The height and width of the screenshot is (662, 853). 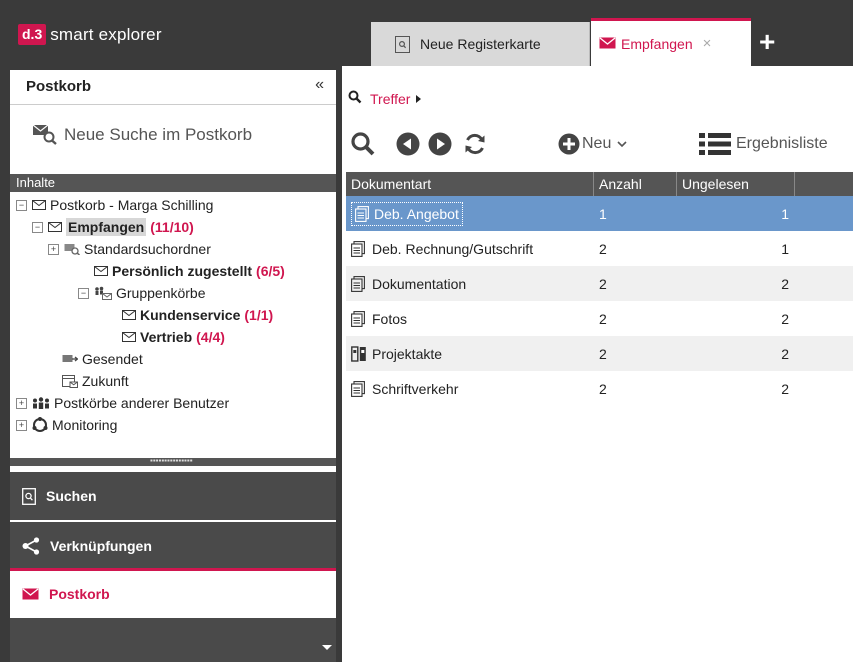 I want to click on cell-dokumentart: Schriftverkehr, so click(x=470, y=388).